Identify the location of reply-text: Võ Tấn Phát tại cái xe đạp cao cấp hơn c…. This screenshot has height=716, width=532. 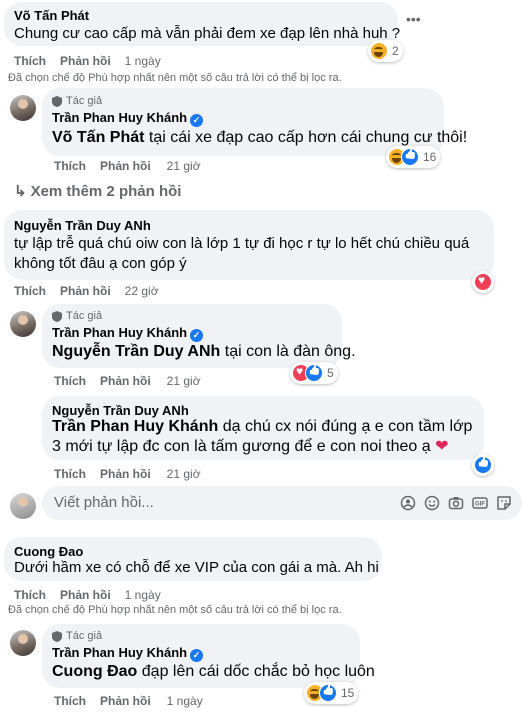
(259, 138).